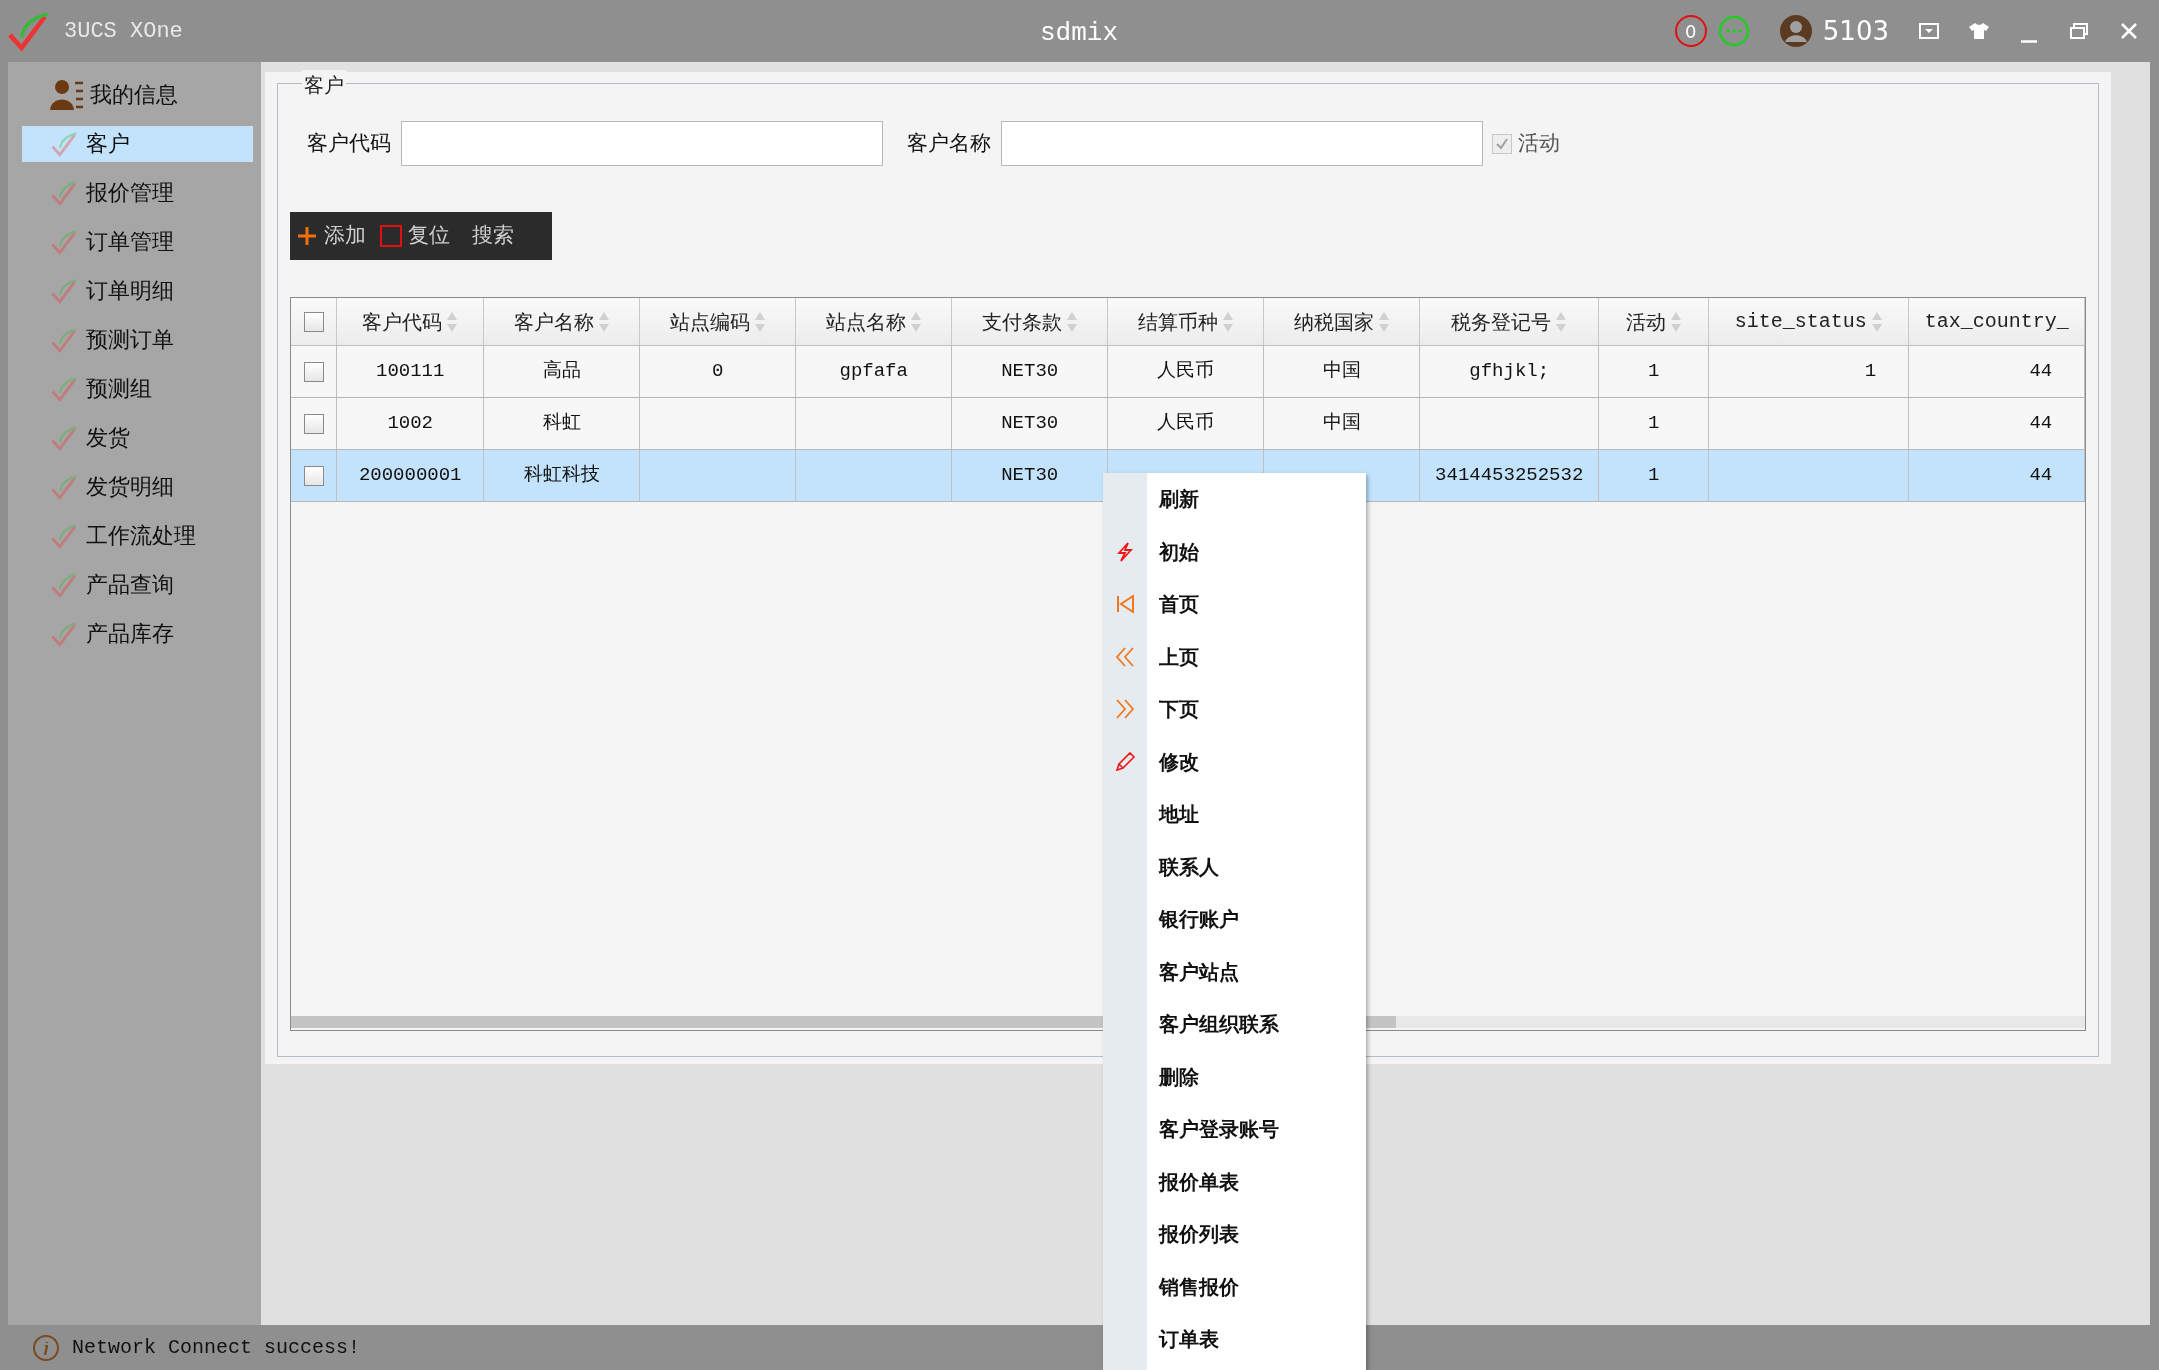 This screenshot has height=1370, width=2159. I want to click on dropdown-icon, so click(1929, 31).